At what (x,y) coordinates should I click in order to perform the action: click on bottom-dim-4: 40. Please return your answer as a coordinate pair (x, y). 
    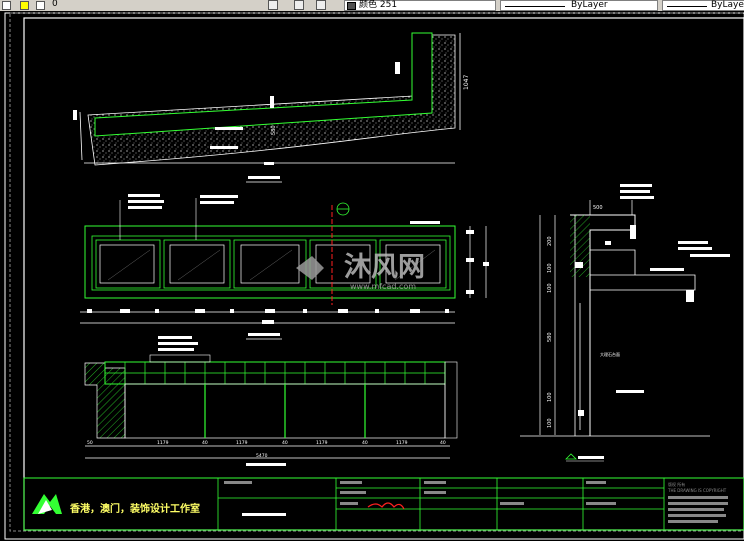
    Looking at the image, I should click on (285, 443).